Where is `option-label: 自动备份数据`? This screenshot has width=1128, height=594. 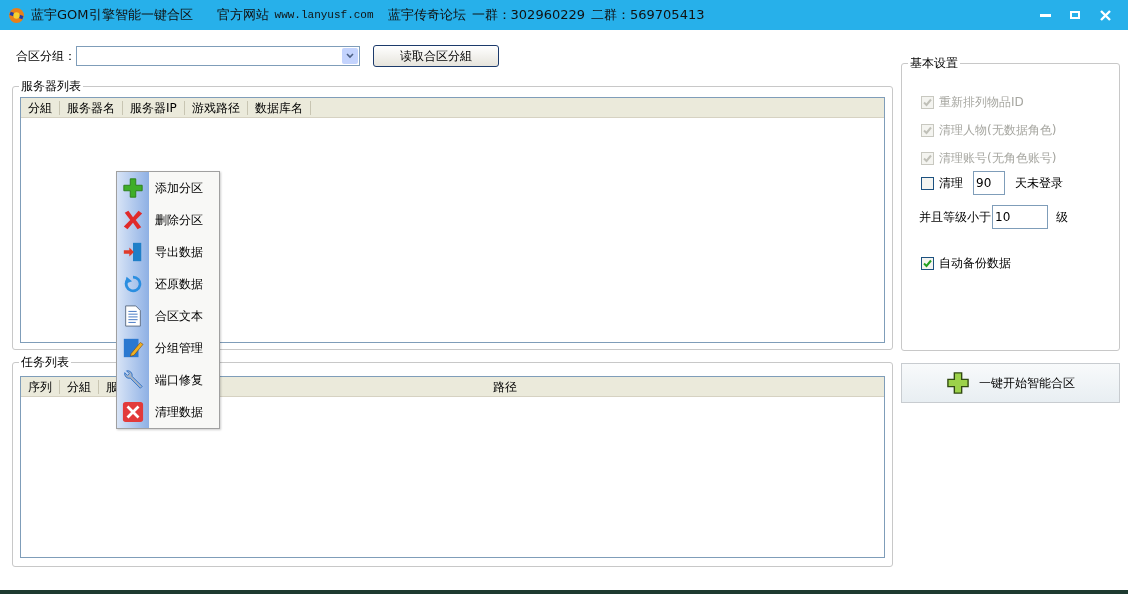 option-label: 自动备份数据 is located at coordinates (975, 263).